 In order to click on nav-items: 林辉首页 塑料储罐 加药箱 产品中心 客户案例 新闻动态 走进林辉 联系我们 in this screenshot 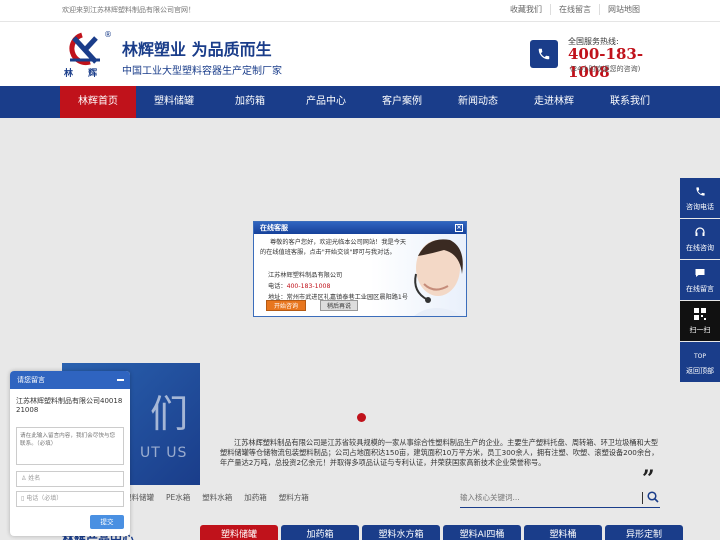, I will do `click(364, 102)`.